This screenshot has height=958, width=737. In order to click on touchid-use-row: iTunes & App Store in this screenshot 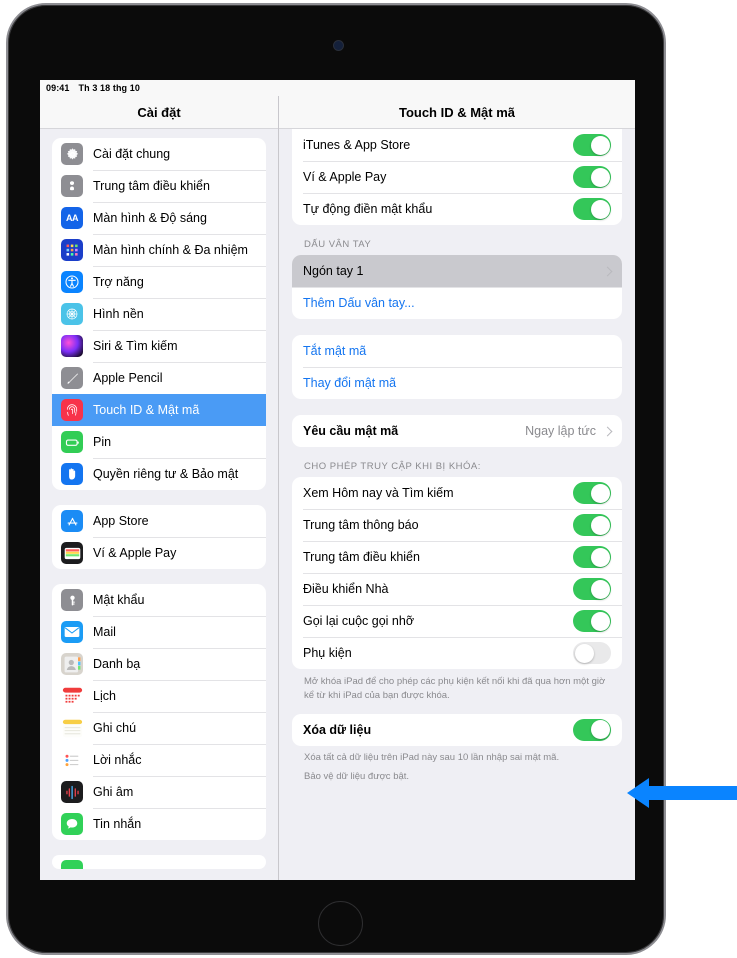, I will do `click(457, 145)`.